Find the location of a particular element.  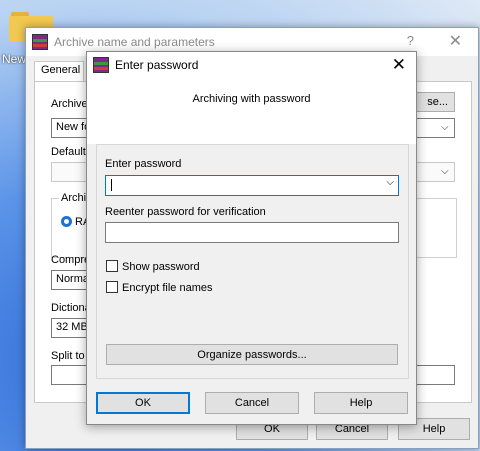

show-password-checkbox is located at coordinates (112, 266).